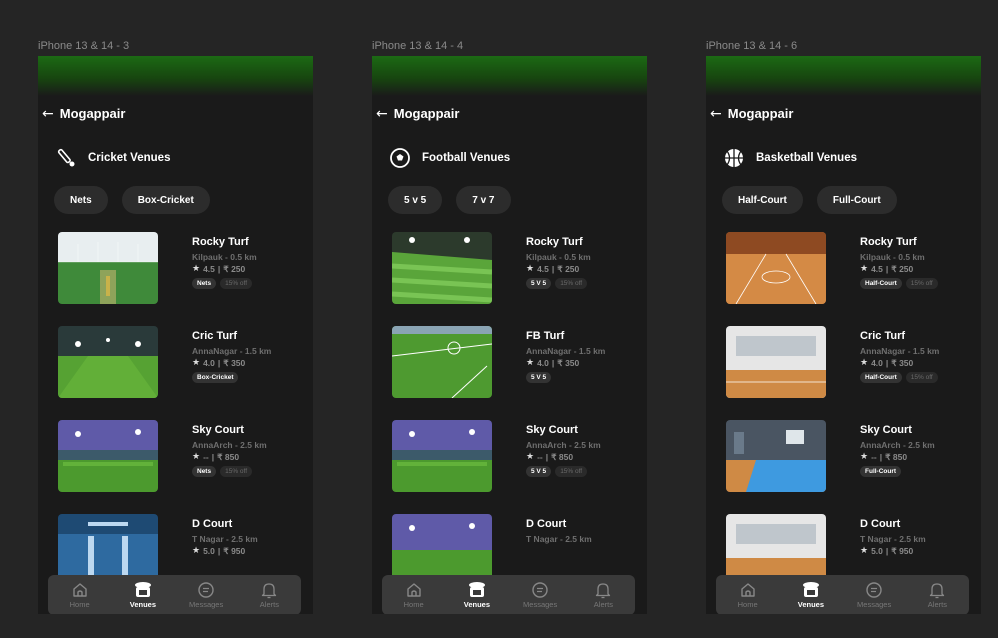 This screenshot has height=638, width=998. I want to click on venues-icon, so click(143, 590).